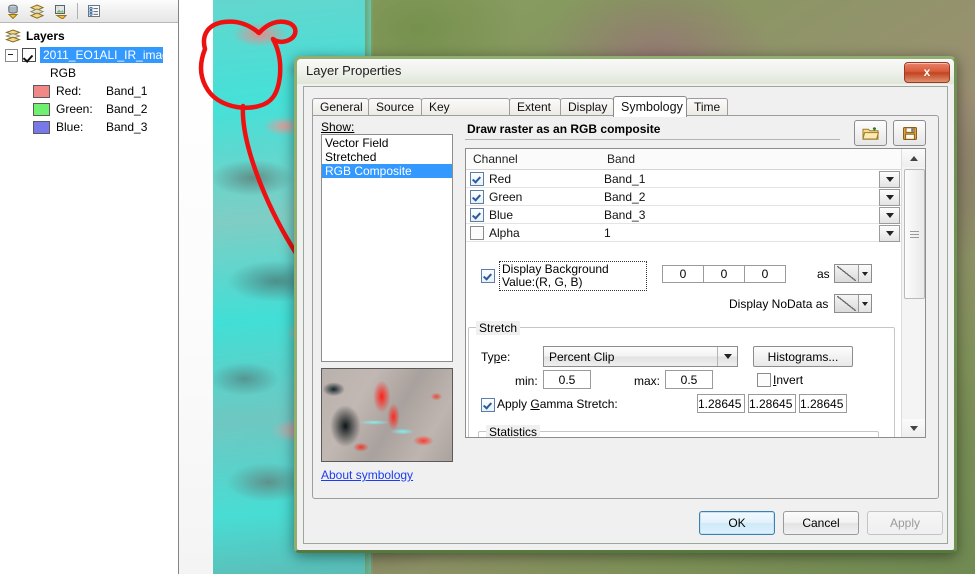  Describe the element at coordinates (640, 356) in the screenshot. I see `stretch-type-combobox: Percent Clip` at that location.